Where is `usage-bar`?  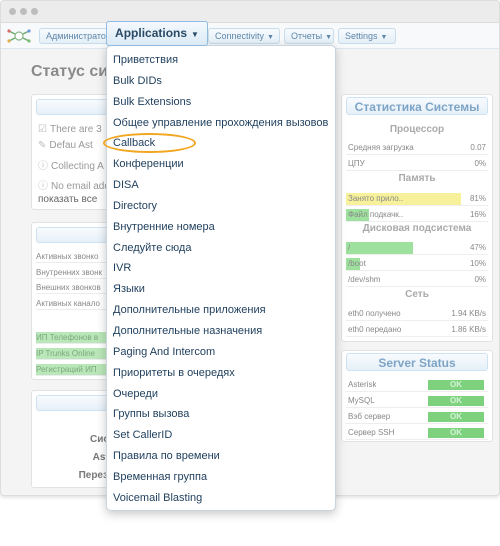
usage-bar is located at coordinates (379, 248).